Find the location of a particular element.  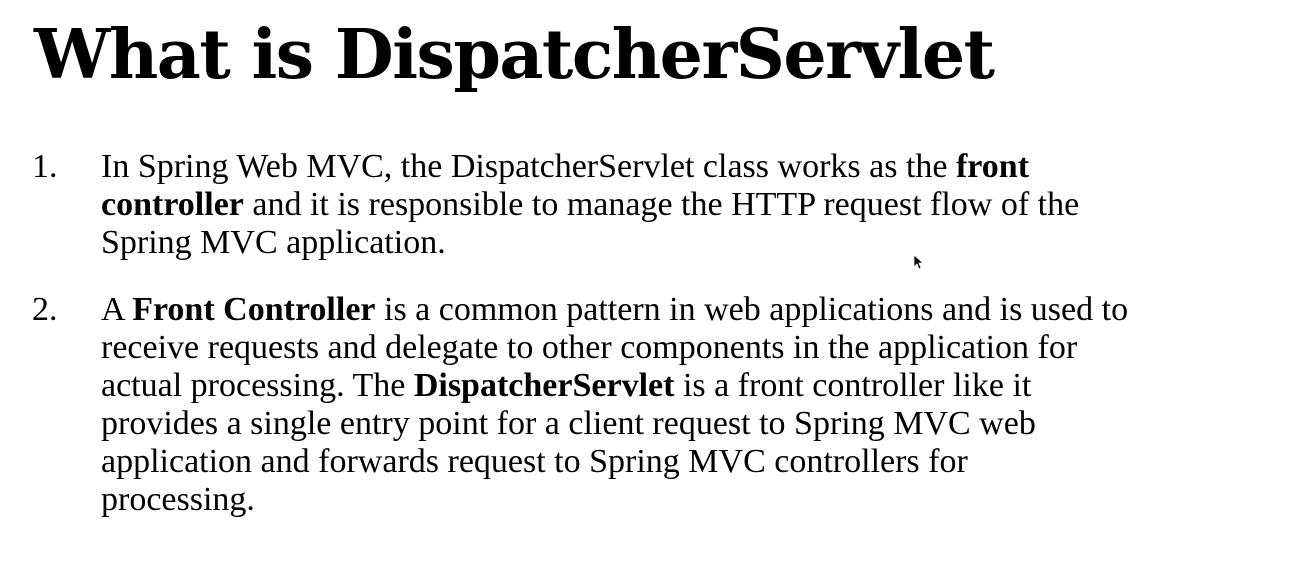

bold-text: controller is located at coordinates (172, 204).